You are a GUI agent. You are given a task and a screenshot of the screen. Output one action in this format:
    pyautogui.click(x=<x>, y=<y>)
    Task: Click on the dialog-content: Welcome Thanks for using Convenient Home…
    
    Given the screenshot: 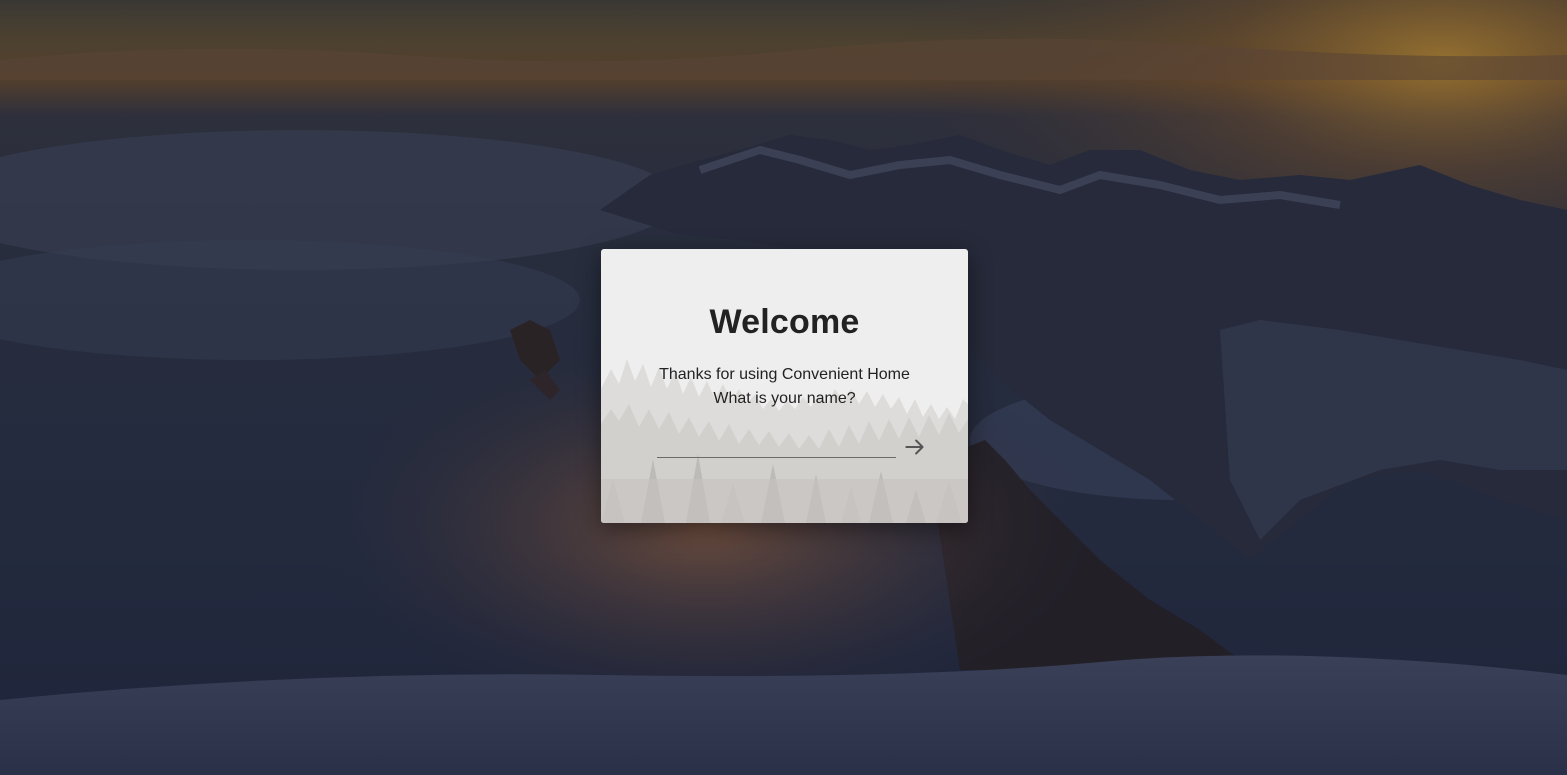 What is the action you would take?
    pyautogui.click(x=784, y=386)
    